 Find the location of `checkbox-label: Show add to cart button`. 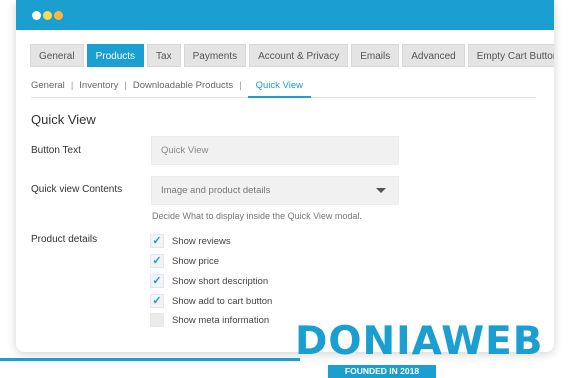

checkbox-label: Show add to cart button is located at coordinates (222, 301).